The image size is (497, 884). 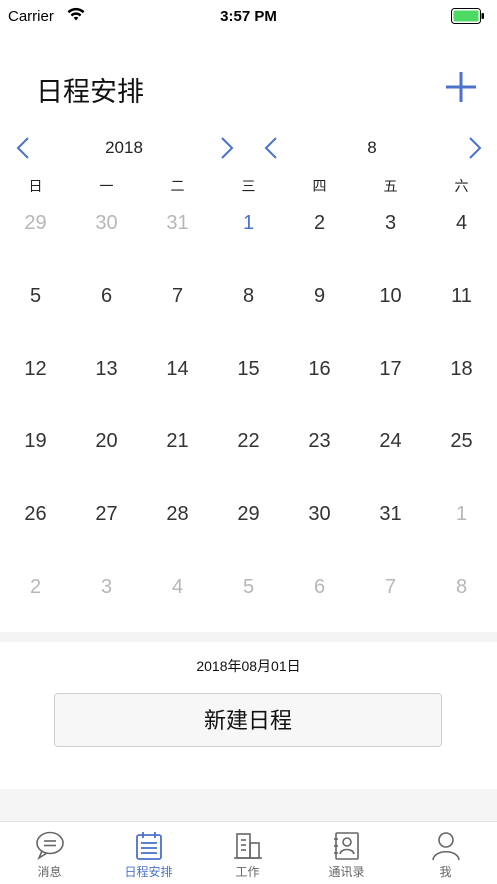 What do you see at coordinates (467, 16) in the screenshot?
I see `battery-icon` at bounding box center [467, 16].